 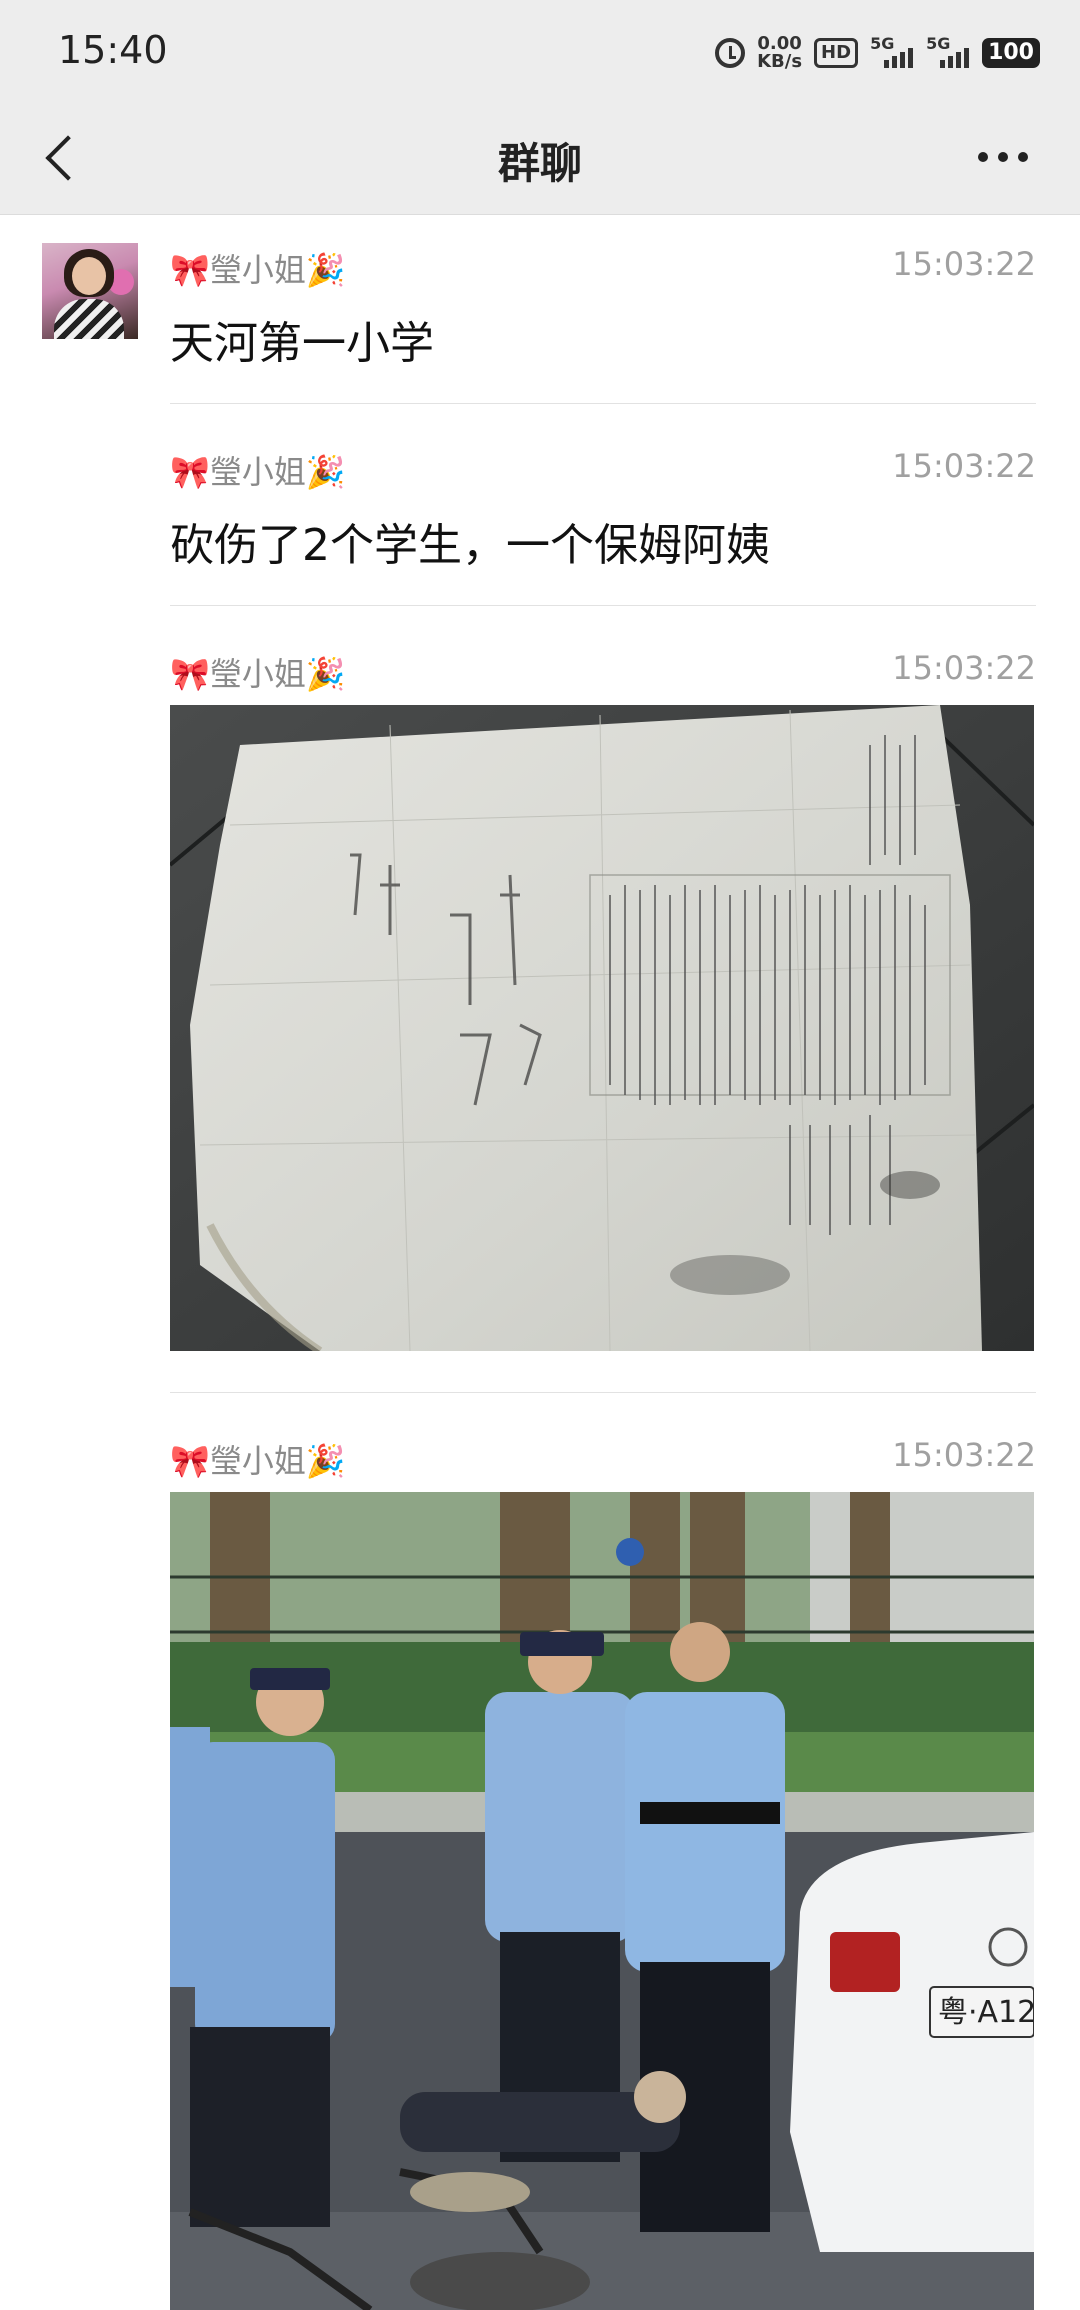 I want to click on status-icons: 0.00 KB/s HD 5G 5G 100, so click(x=877, y=53).